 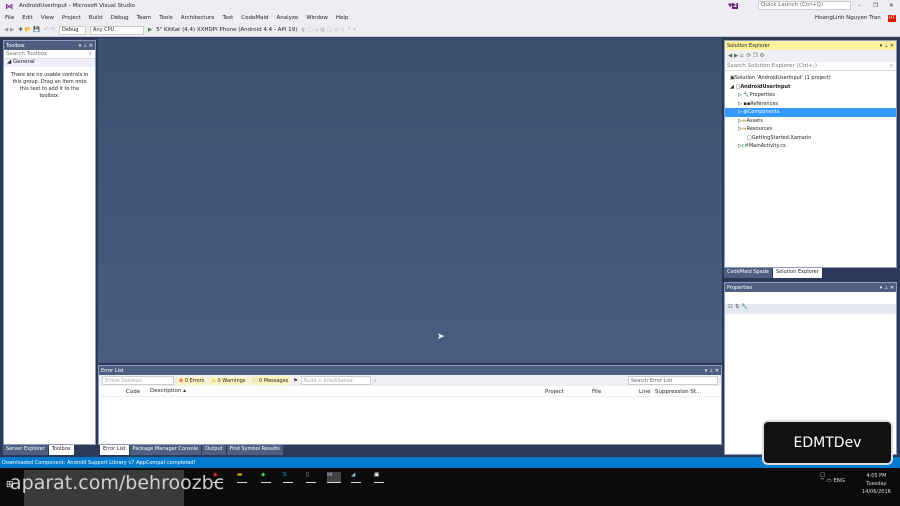 I want to click on alphabetical-icon: ⇅, so click(x=737, y=307).